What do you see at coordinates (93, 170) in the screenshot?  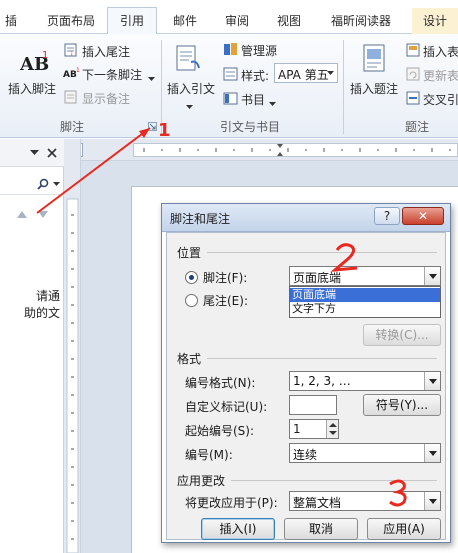 I see `annotation-arrow` at bounding box center [93, 170].